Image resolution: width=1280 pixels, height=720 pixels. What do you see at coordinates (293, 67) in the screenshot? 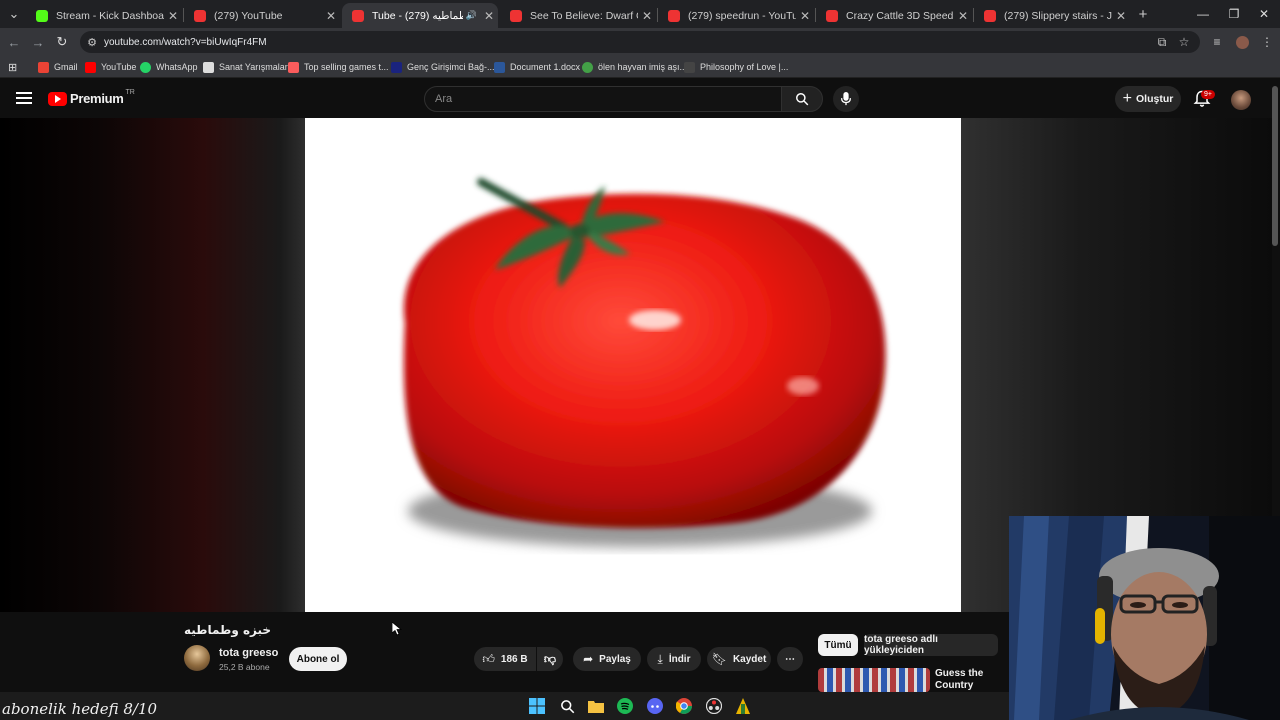
I see `itch-icon` at bounding box center [293, 67].